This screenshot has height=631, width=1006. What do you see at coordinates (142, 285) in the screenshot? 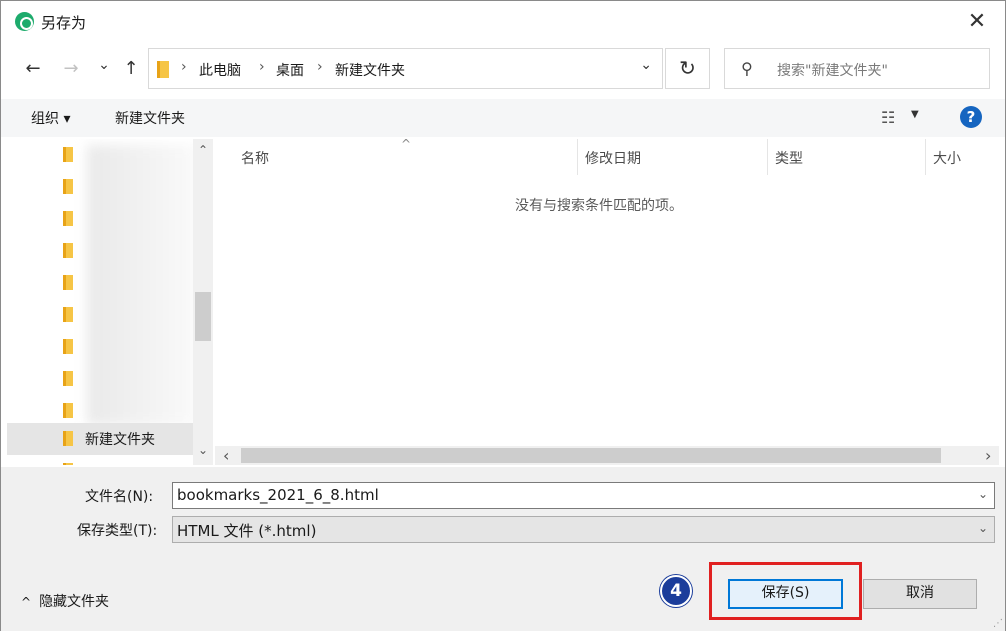
I see `blurred-region` at bounding box center [142, 285].